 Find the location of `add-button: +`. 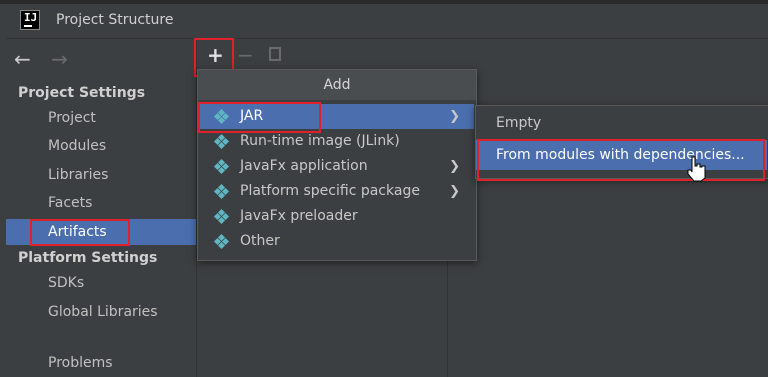

add-button: + is located at coordinates (215, 55).